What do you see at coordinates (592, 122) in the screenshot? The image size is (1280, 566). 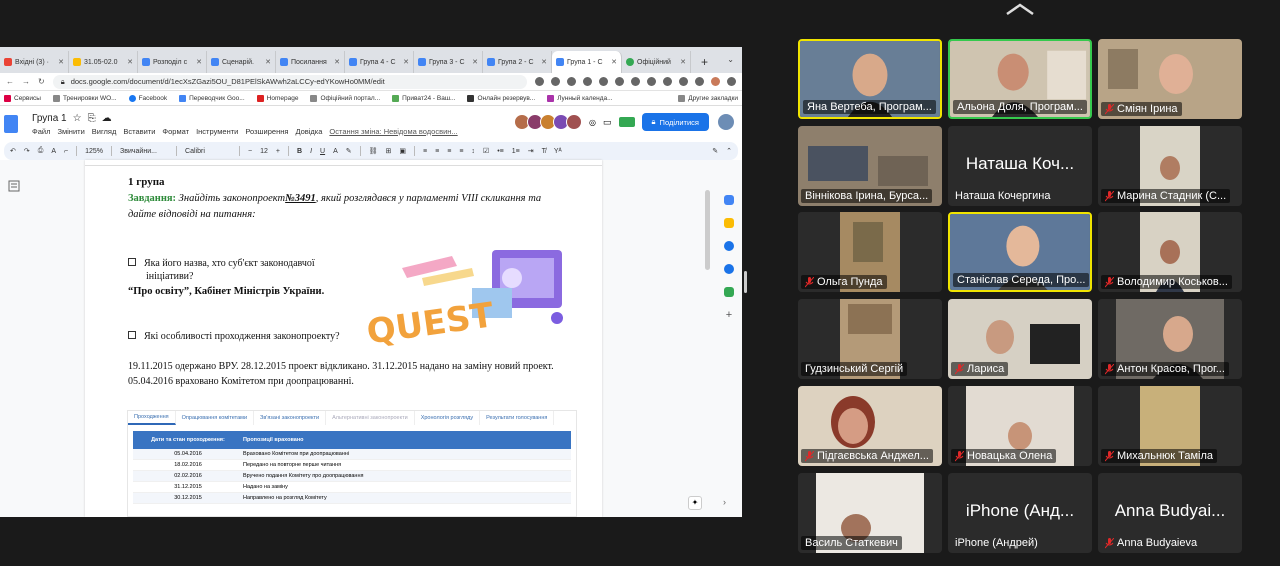 I see `show-all-collaborators-icon: ◎` at bounding box center [592, 122].